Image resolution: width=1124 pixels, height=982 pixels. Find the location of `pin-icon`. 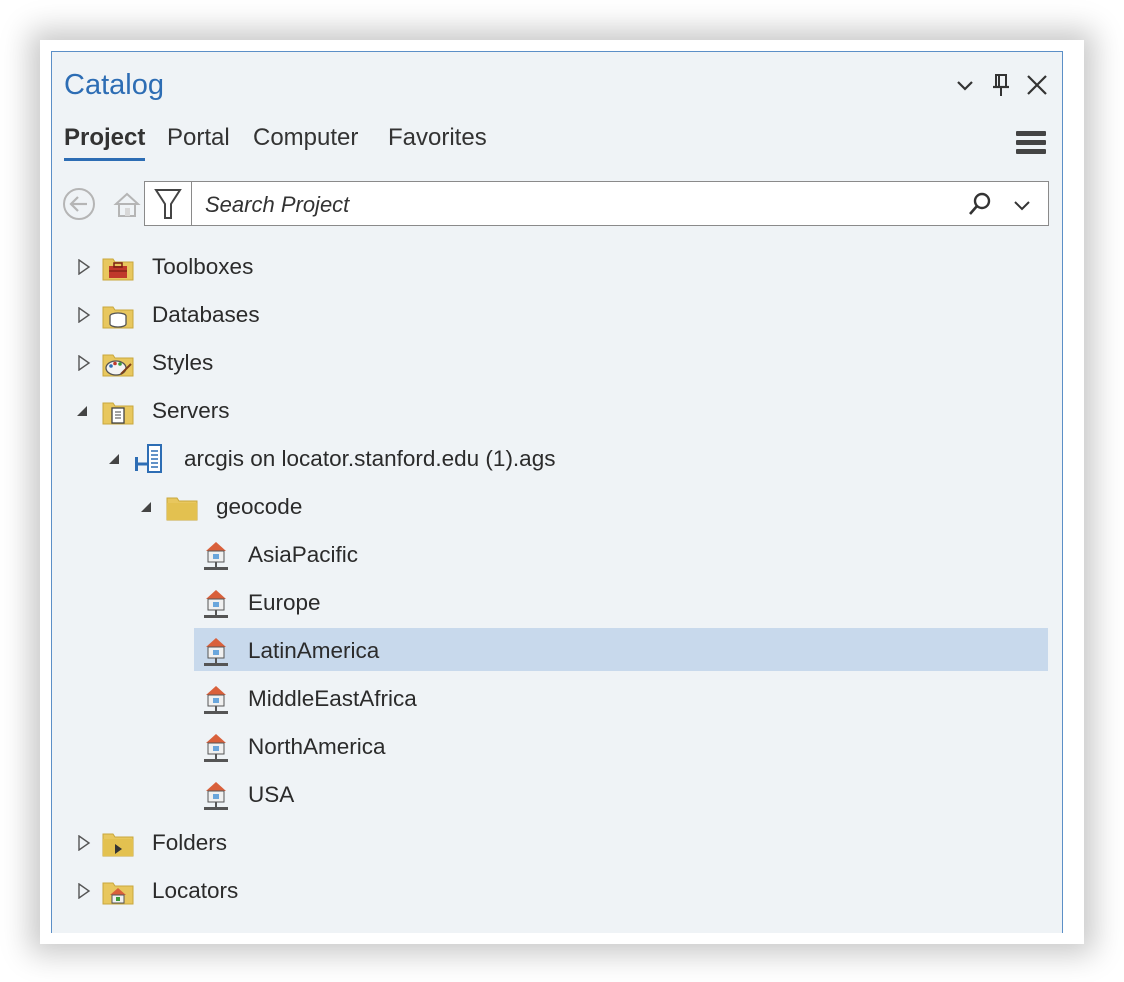

pin-icon is located at coordinates (1001, 85).